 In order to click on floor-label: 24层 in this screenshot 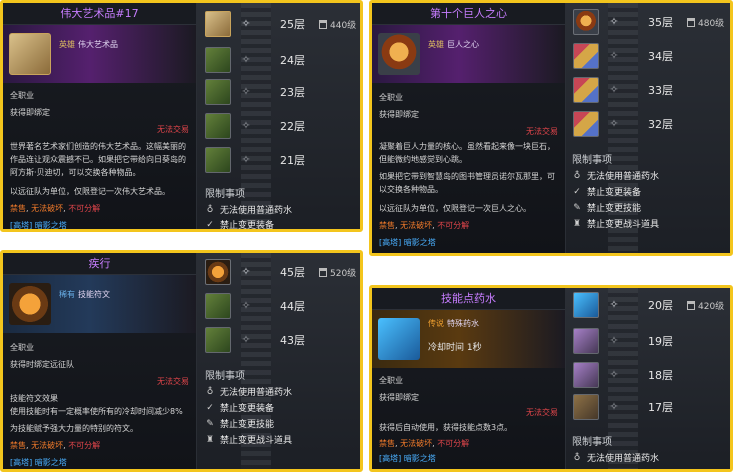, I will do `click(292, 60)`.